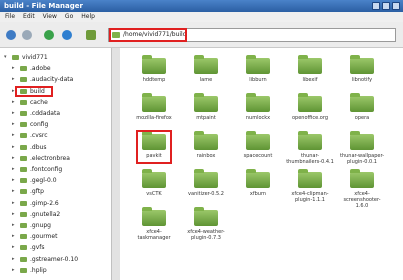  I want to click on file-item: xfce4-weather-plugin-0.7.3, so click(206, 226).